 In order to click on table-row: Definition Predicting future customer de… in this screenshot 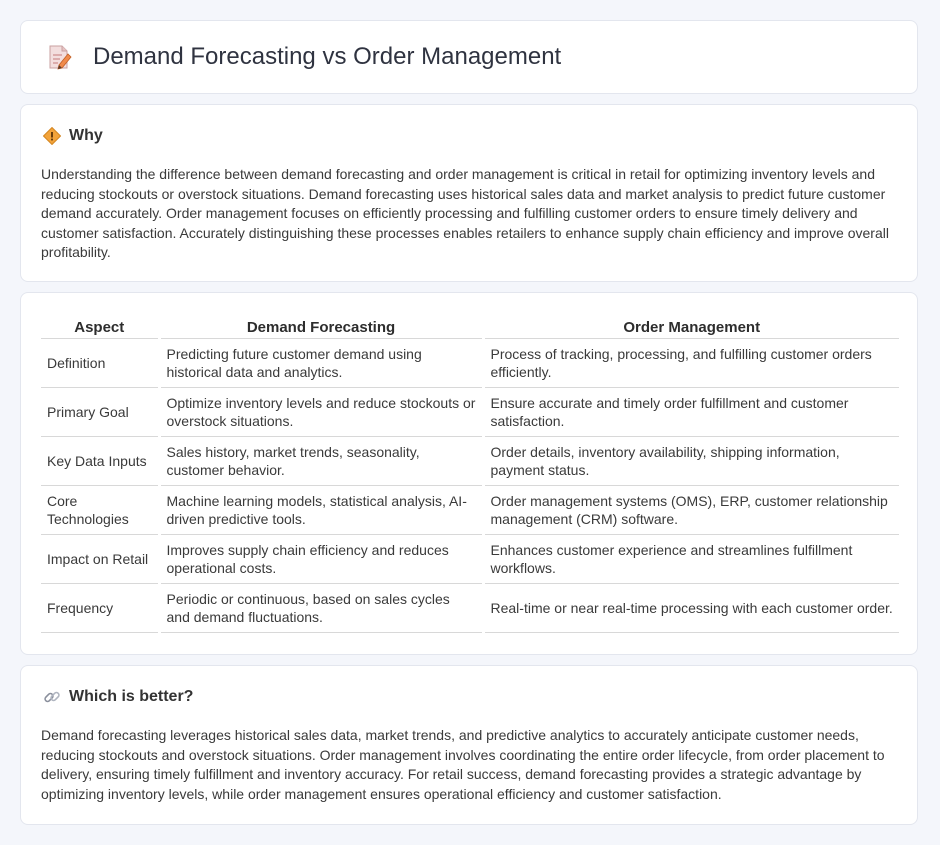, I will do `click(470, 363)`.